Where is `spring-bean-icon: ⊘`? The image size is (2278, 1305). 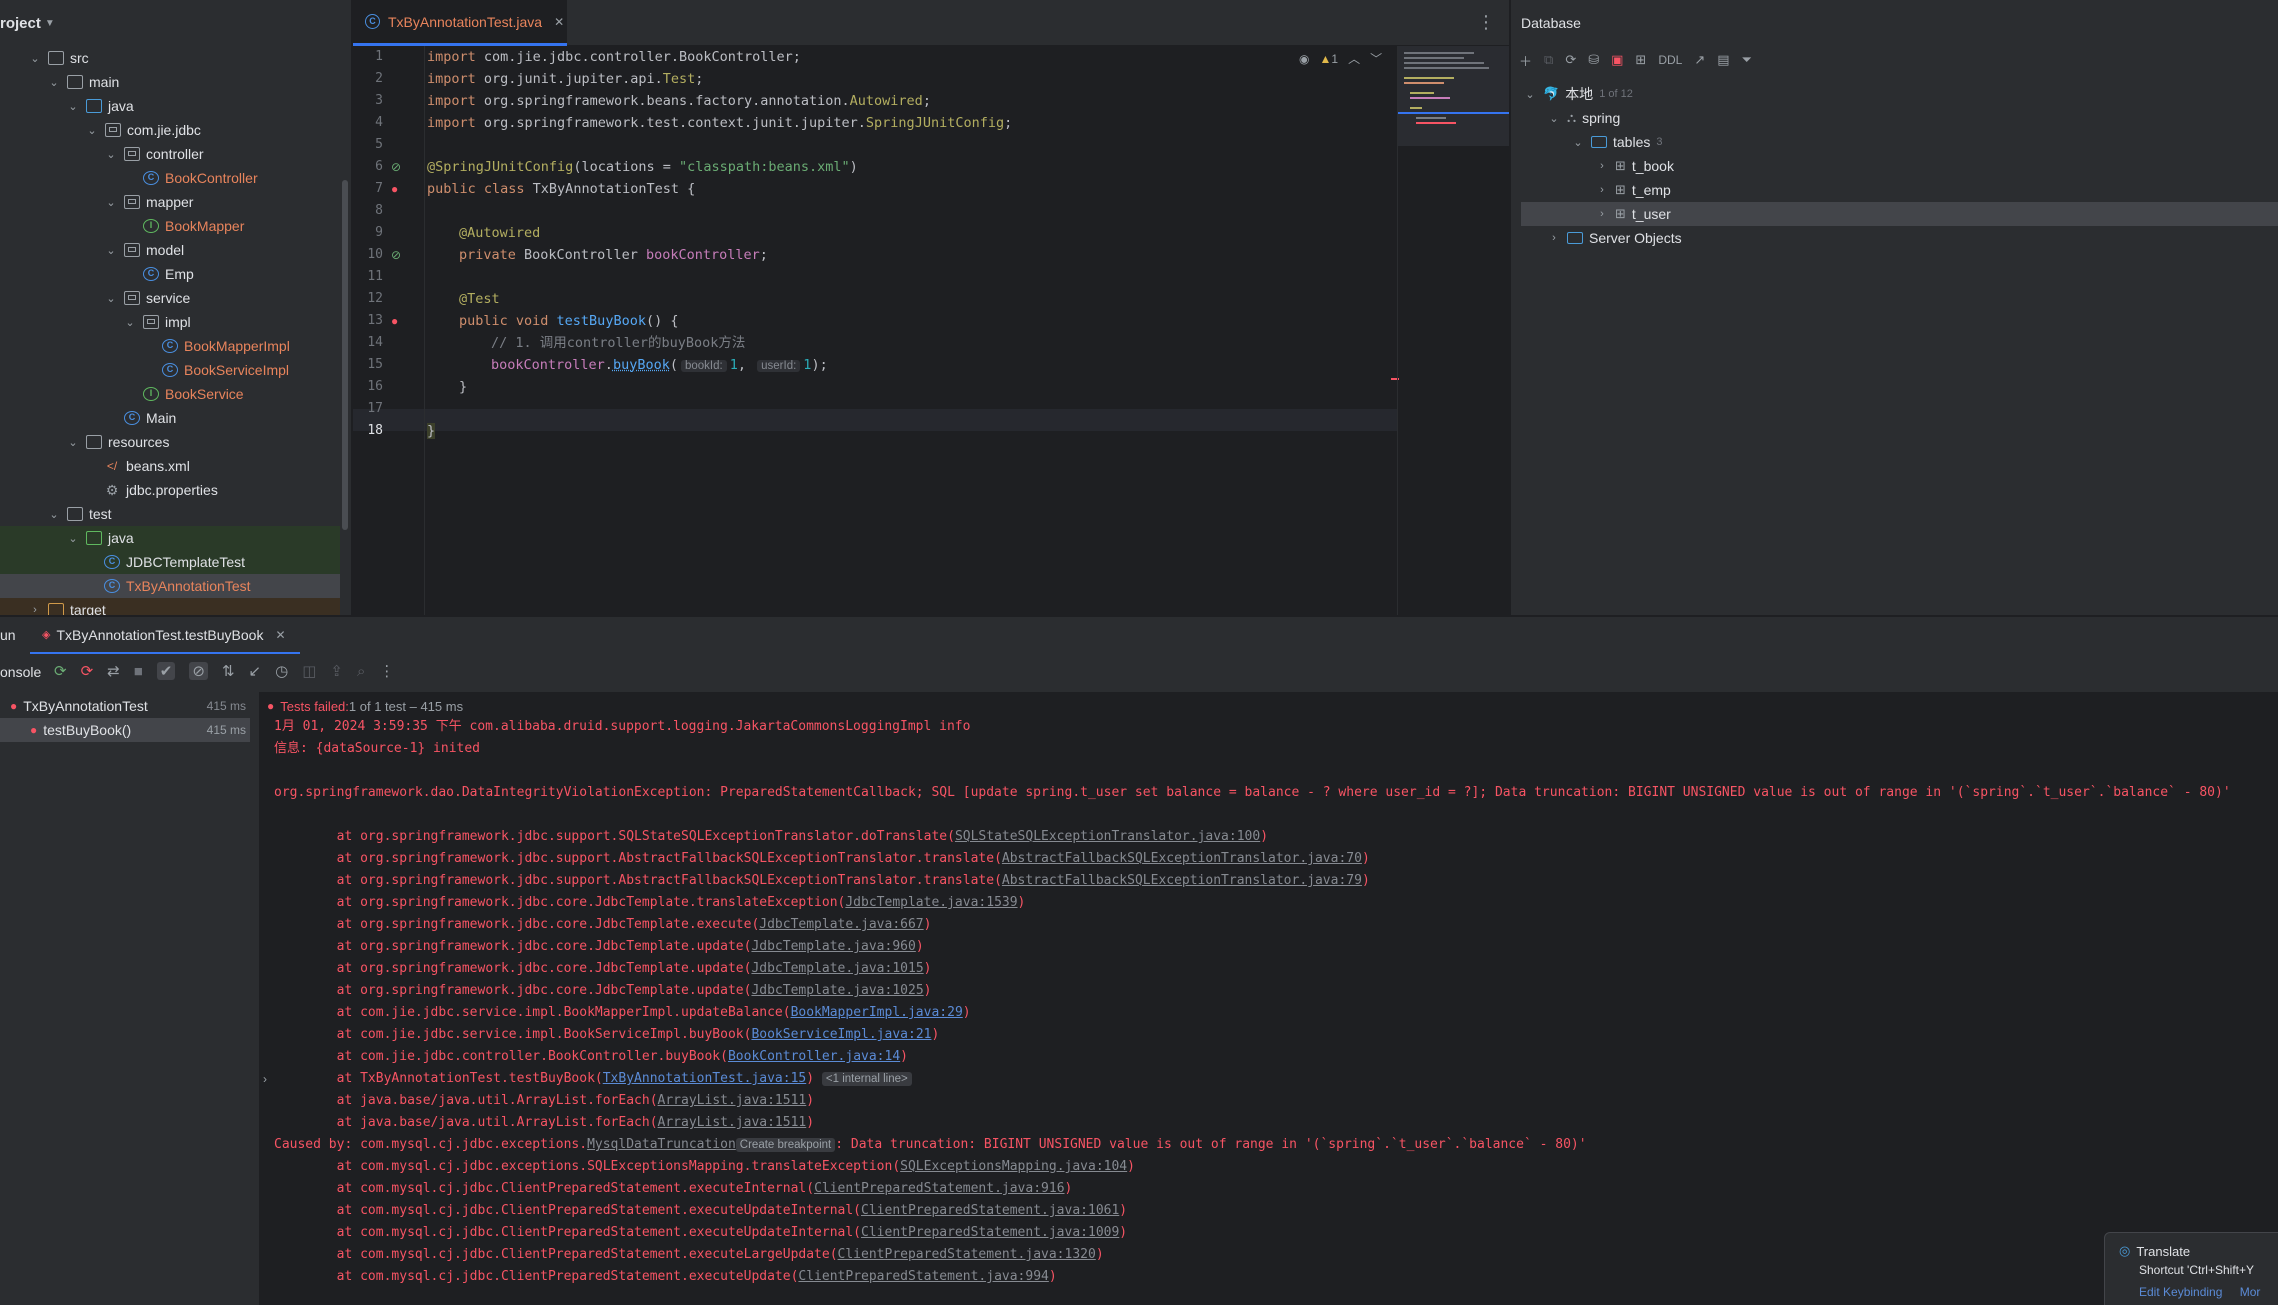 spring-bean-icon: ⊘ is located at coordinates (396, 167).